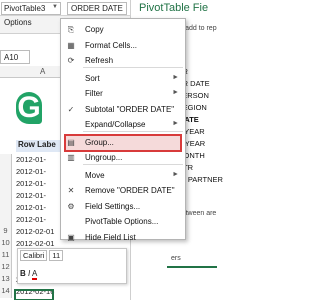  What do you see at coordinates (42, 71) in the screenshot?
I see `column-a-header: A` at bounding box center [42, 71].